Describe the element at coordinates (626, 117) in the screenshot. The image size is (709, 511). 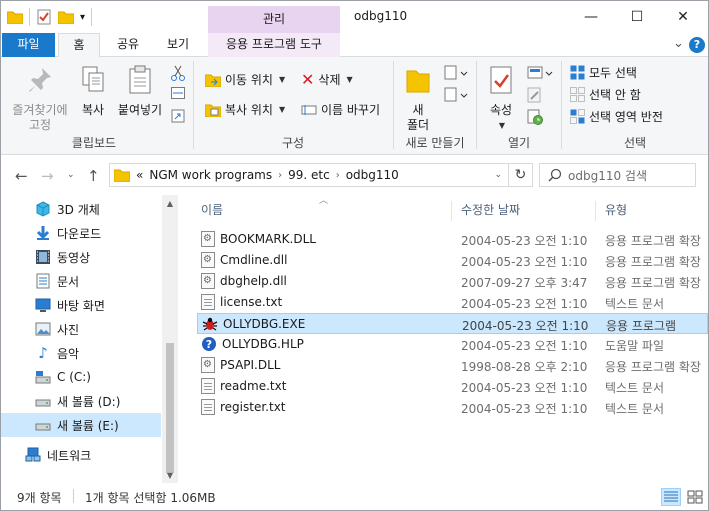
I see `invert-selection-label: 선택 영역 반전` at that location.